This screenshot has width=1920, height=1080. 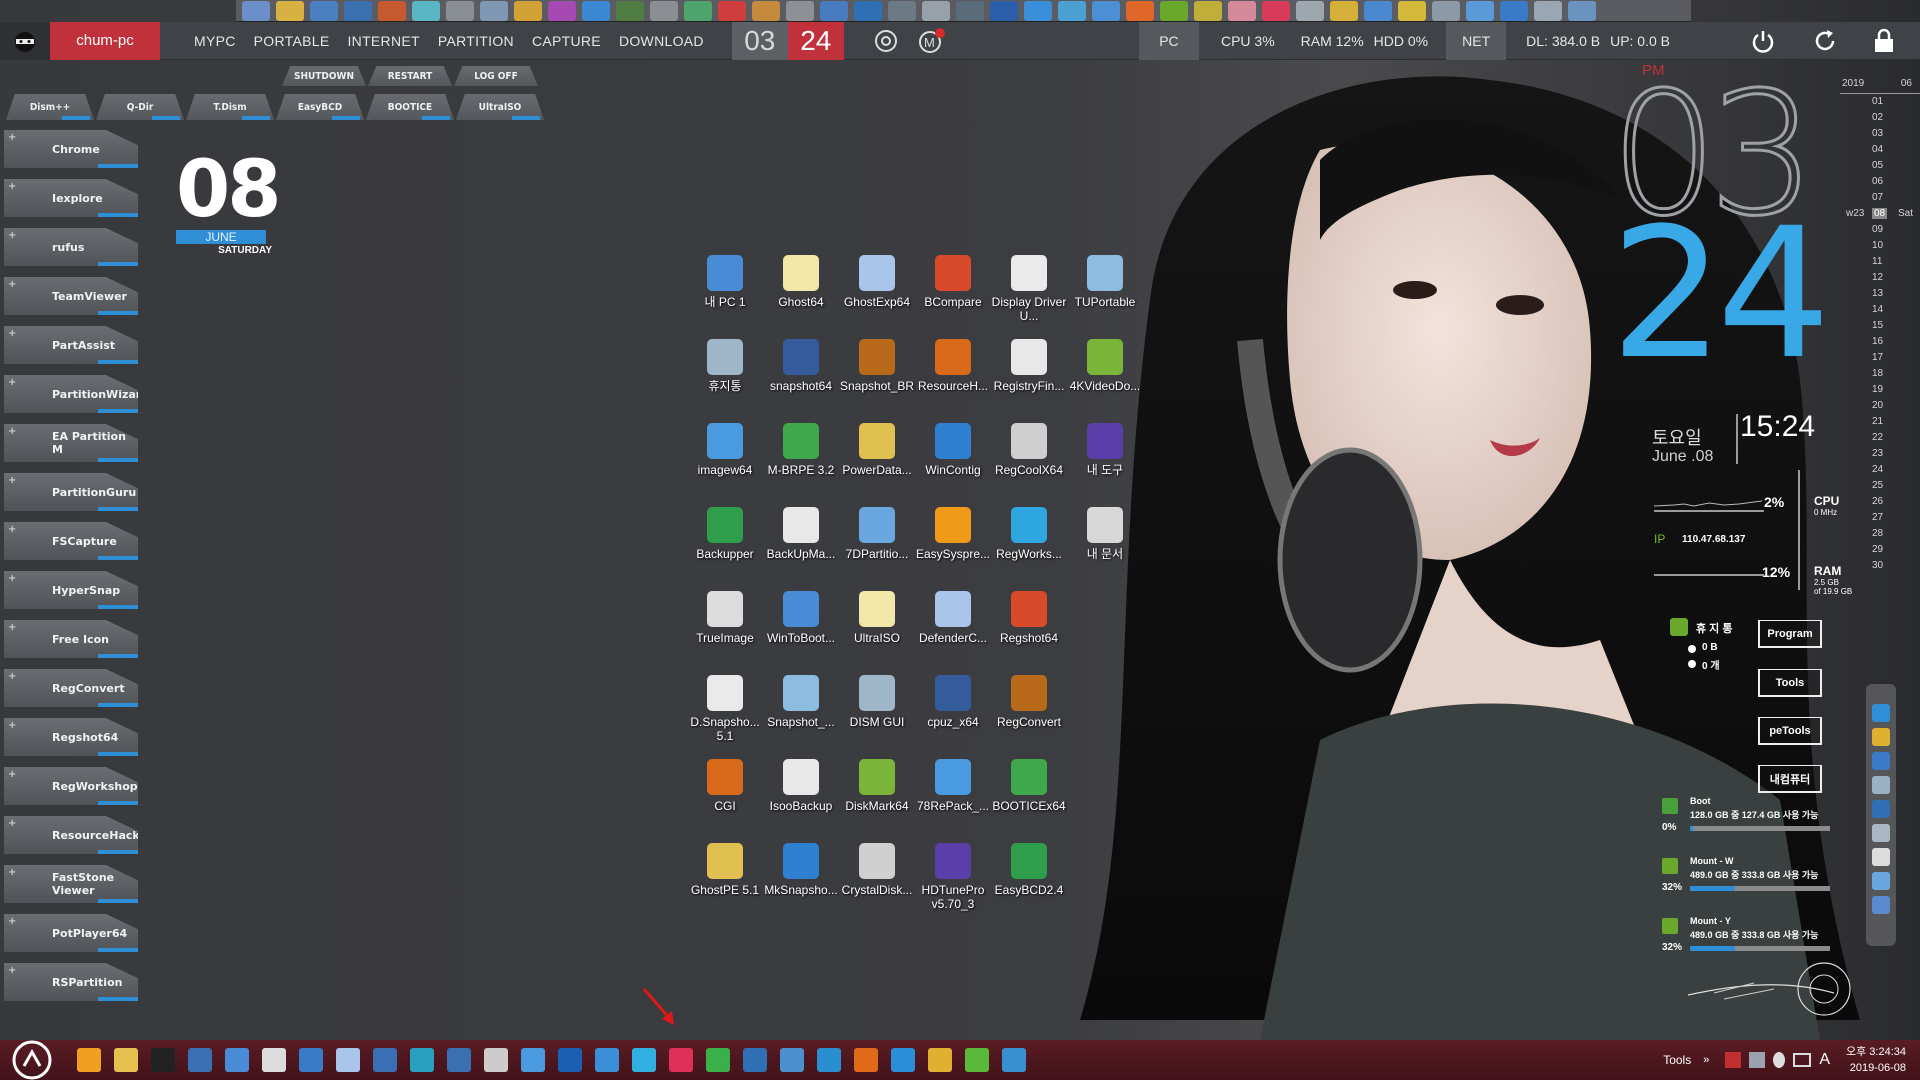 I want to click on desktop-icon: snapshot64, so click(x=801, y=366).